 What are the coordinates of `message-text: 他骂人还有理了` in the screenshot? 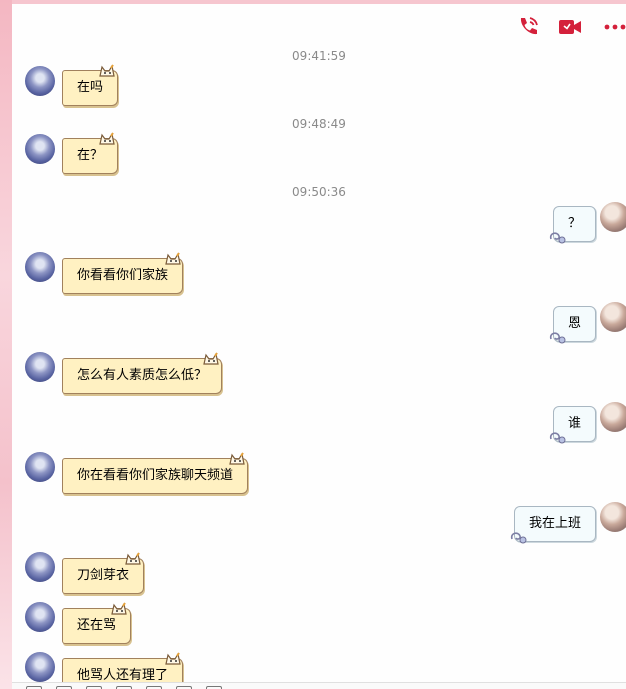 It's located at (123, 675).